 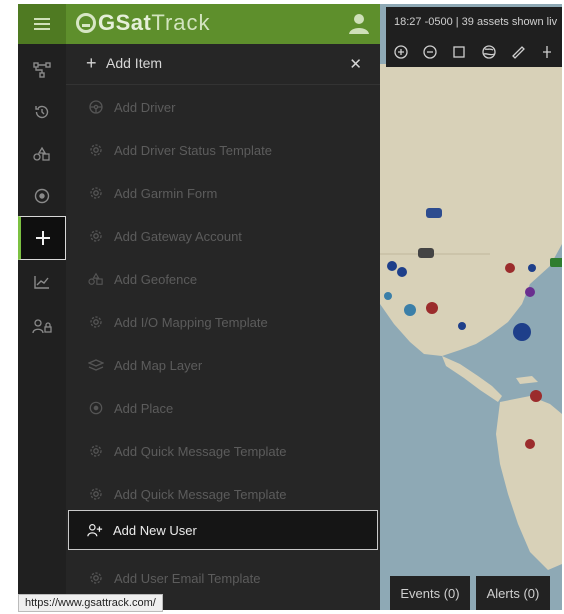 I want to click on browser-status-url: https://www.gsattrack.com/, so click(x=90, y=603).